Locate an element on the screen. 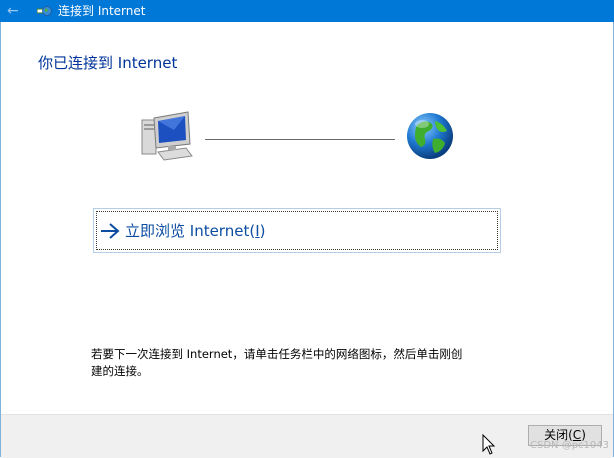  network-globe-icon is located at coordinates (44, 11).